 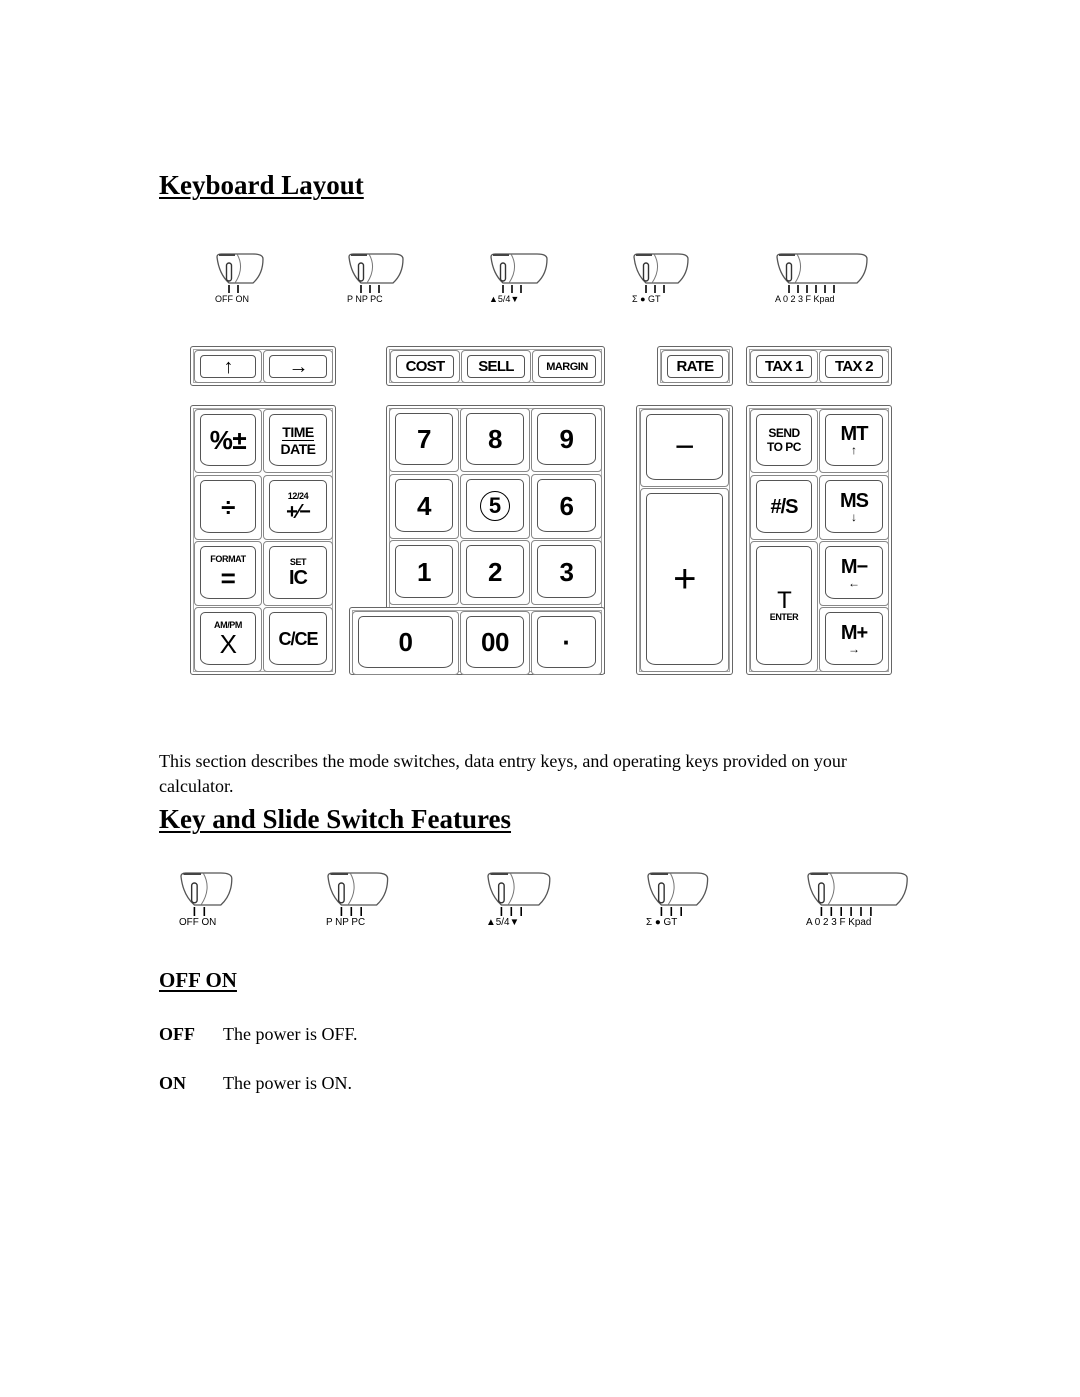 What do you see at coordinates (566, 506) in the screenshot?
I see `digit-6-key: 6` at bounding box center [566, 506].